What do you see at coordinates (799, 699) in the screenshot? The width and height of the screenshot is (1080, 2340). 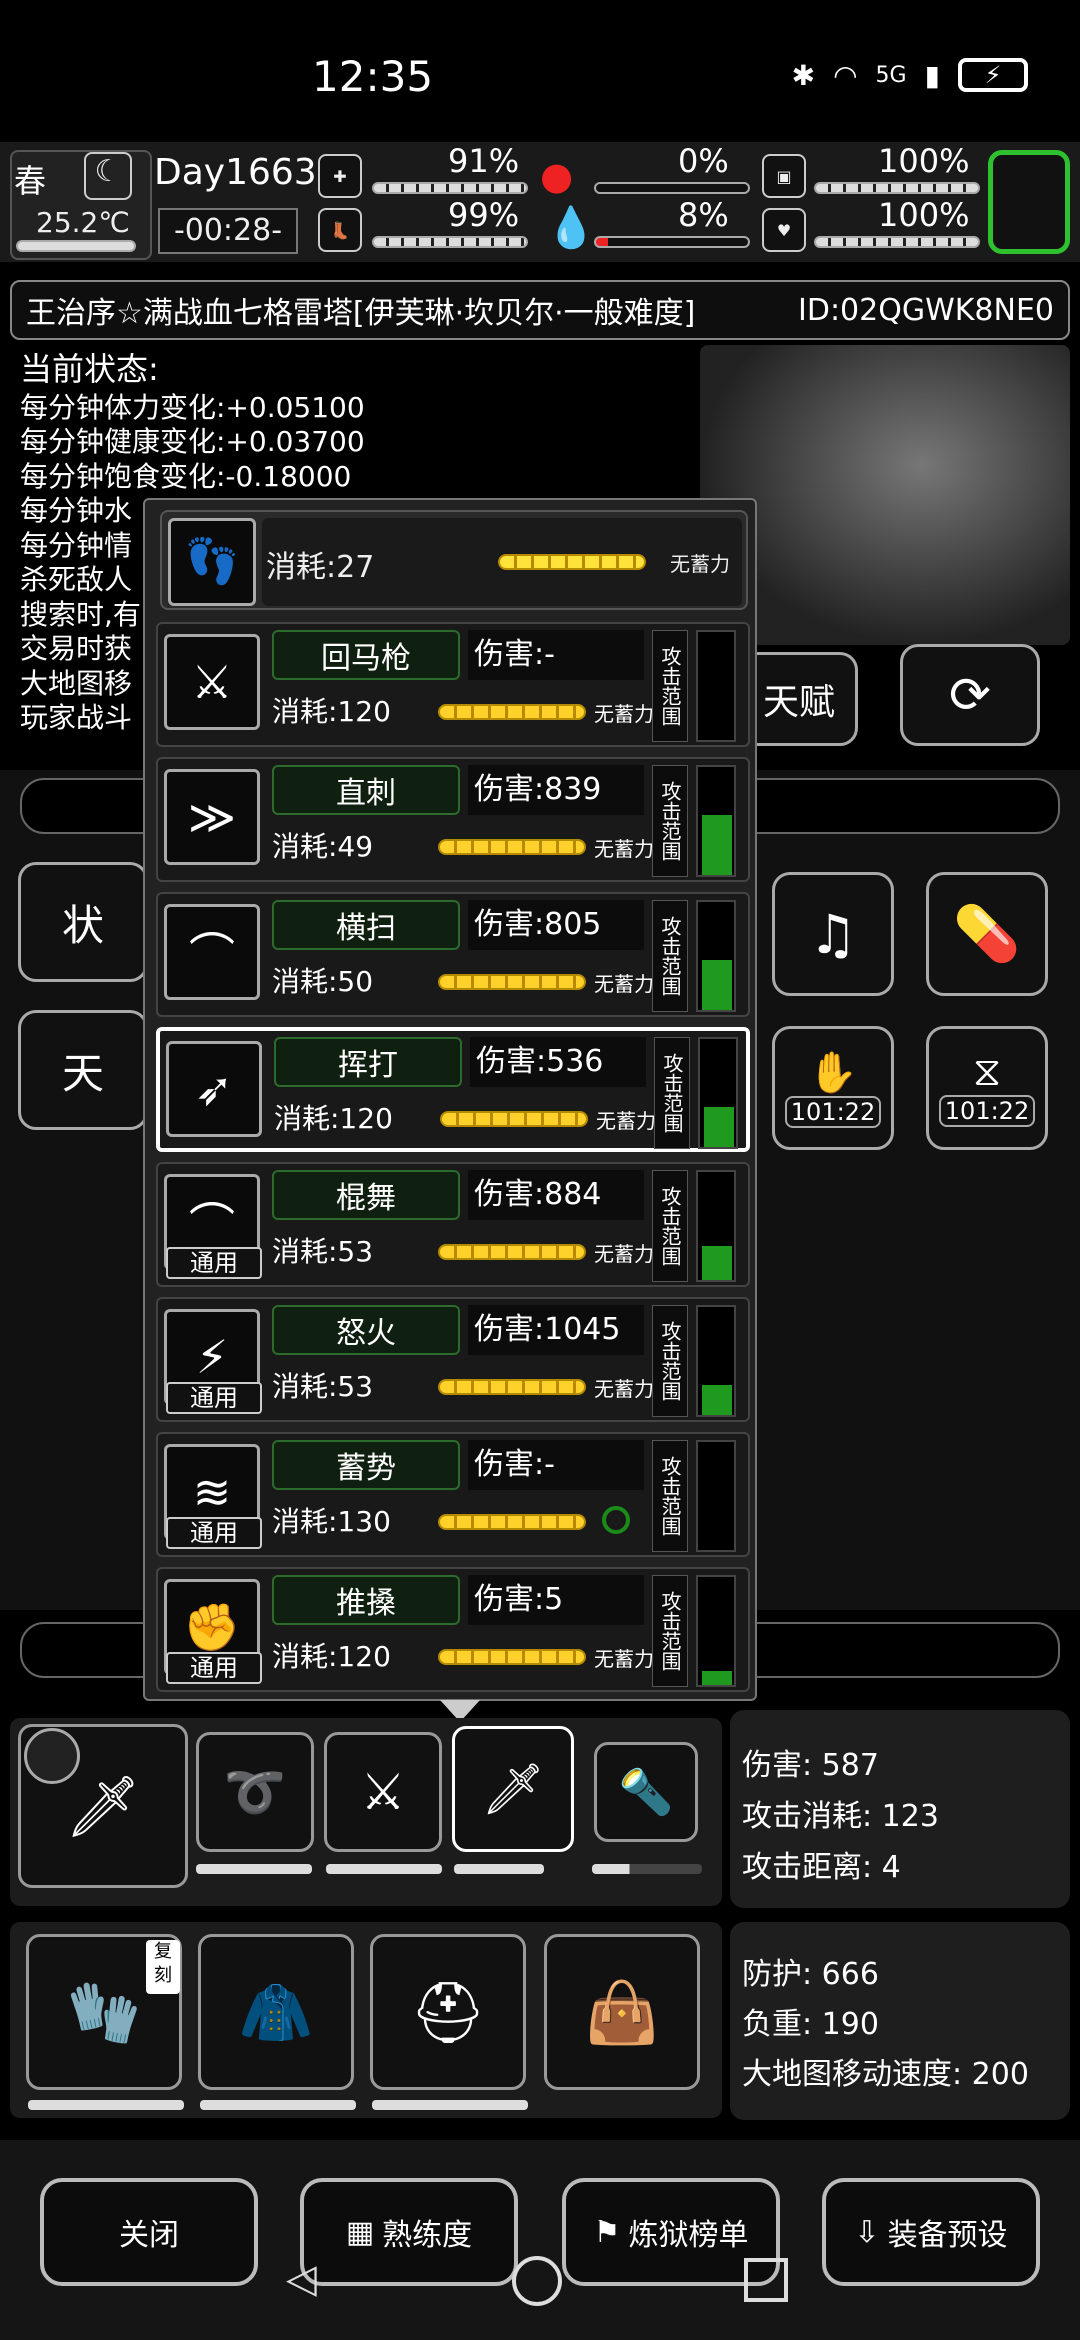 I see `talent-button: 天赋` at bounding box center [799, 699].